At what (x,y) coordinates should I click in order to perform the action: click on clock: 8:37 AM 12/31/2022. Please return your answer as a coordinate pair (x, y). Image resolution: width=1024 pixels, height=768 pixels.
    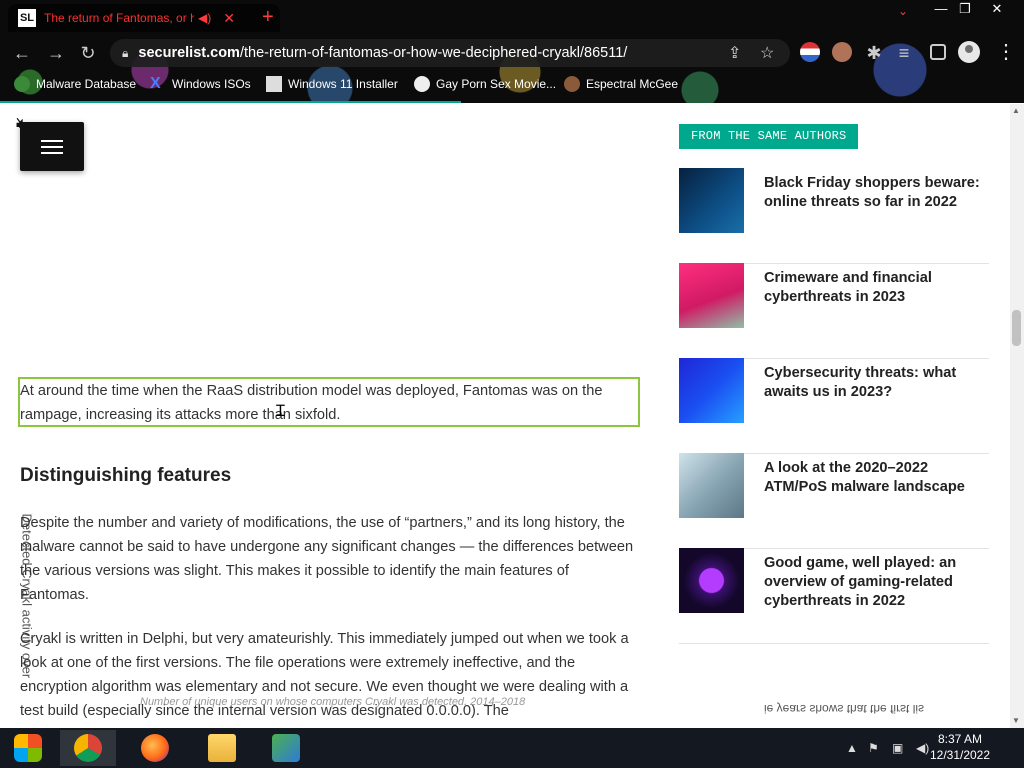
    Looking at the image, I should click on (960, 747).